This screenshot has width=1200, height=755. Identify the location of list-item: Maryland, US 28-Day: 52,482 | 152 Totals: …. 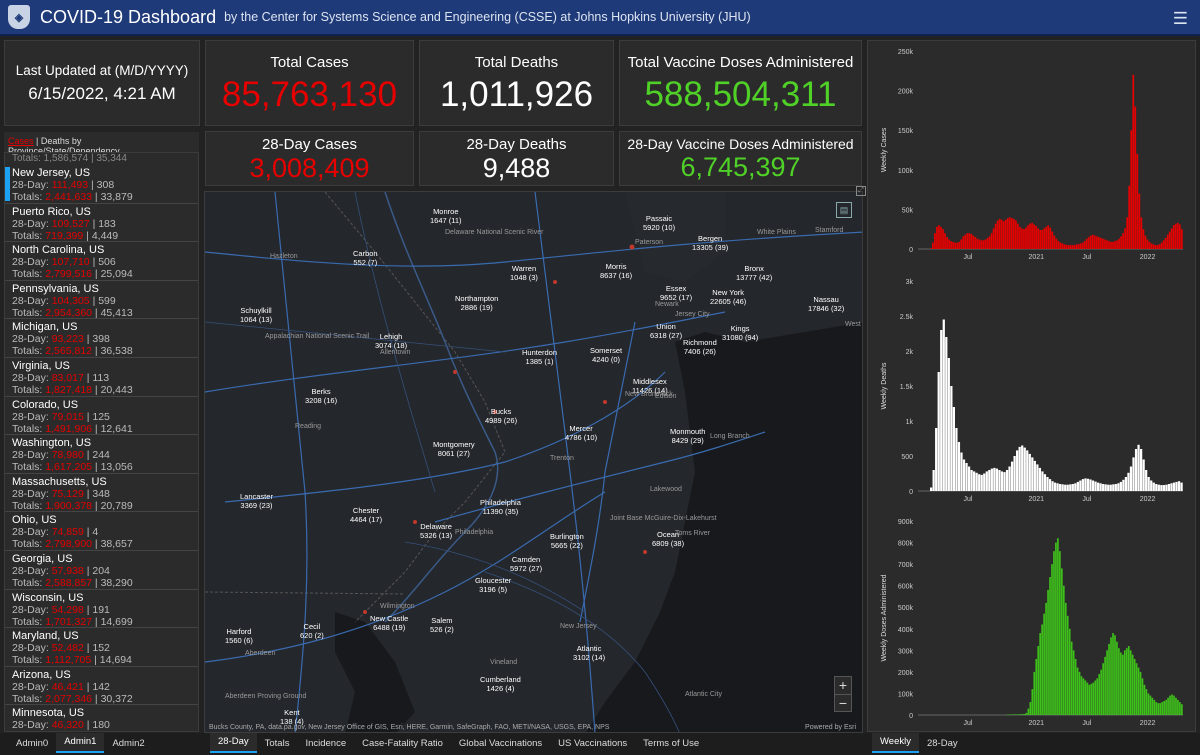
(101, 647).